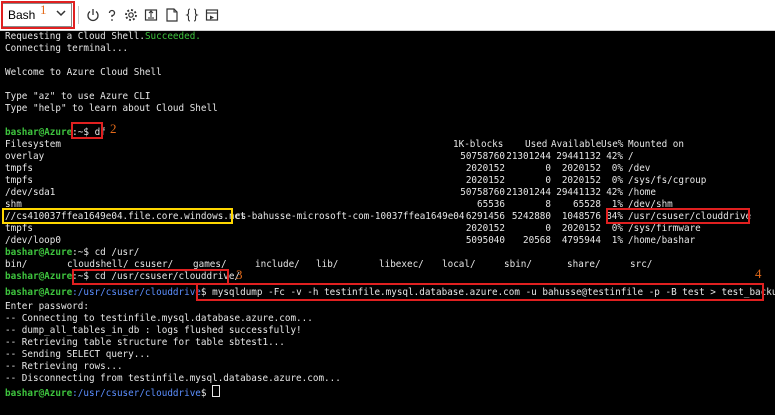 This screenshot has height=415, width=775. I want to click on annotation-number-3: 3, so click(239, 274).